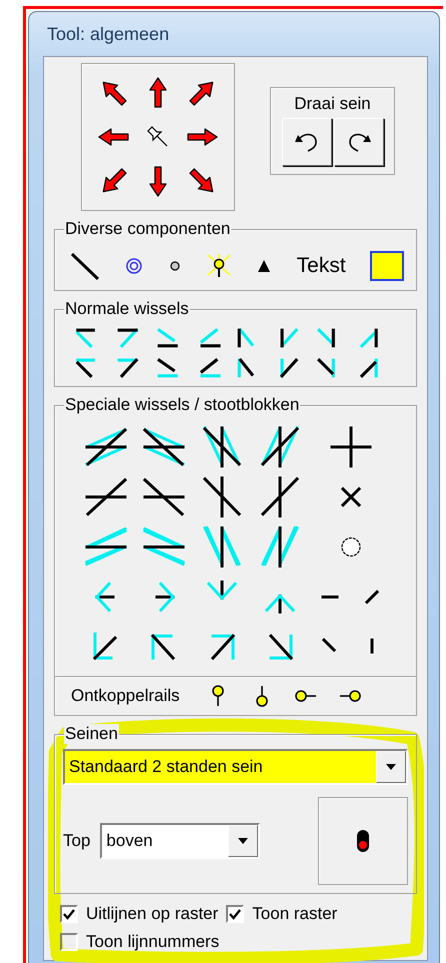  Describe the element at coordinates (182, 404) in the screenshot. I see `group-title: Speciale wissels / stootblokken` at that location.